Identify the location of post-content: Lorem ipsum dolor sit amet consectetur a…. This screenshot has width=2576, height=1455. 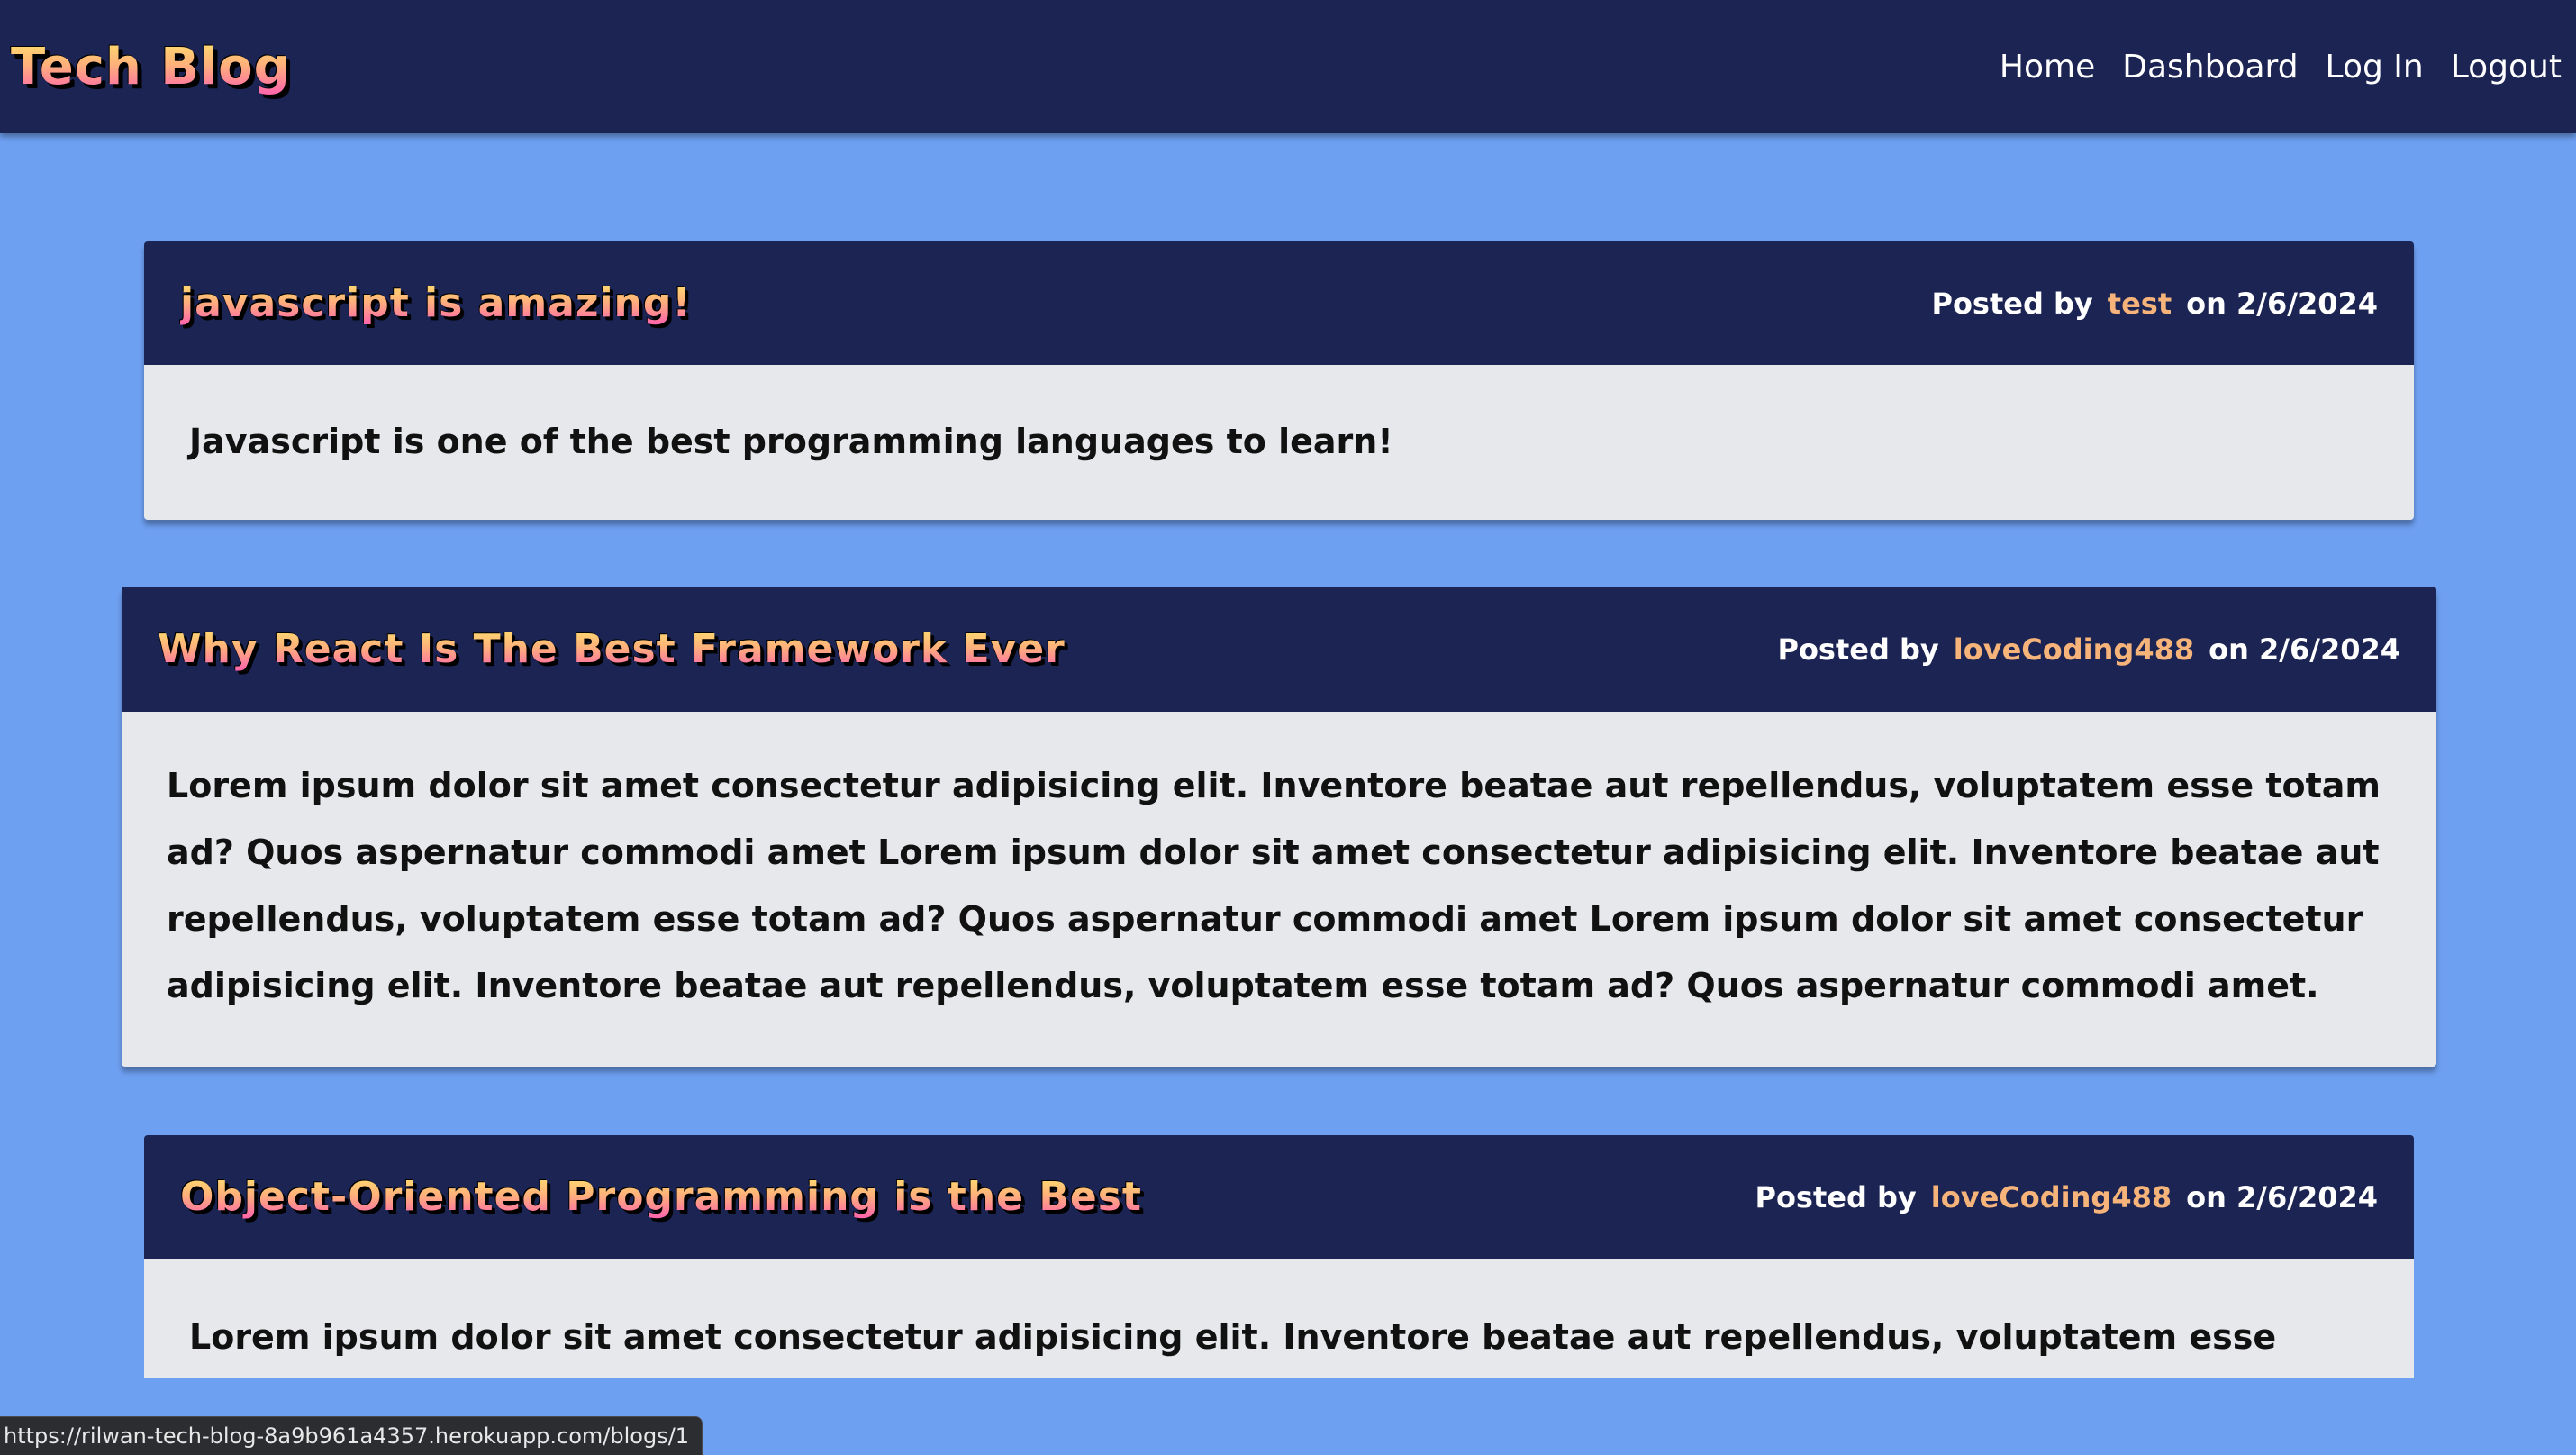
(1279, 1318).